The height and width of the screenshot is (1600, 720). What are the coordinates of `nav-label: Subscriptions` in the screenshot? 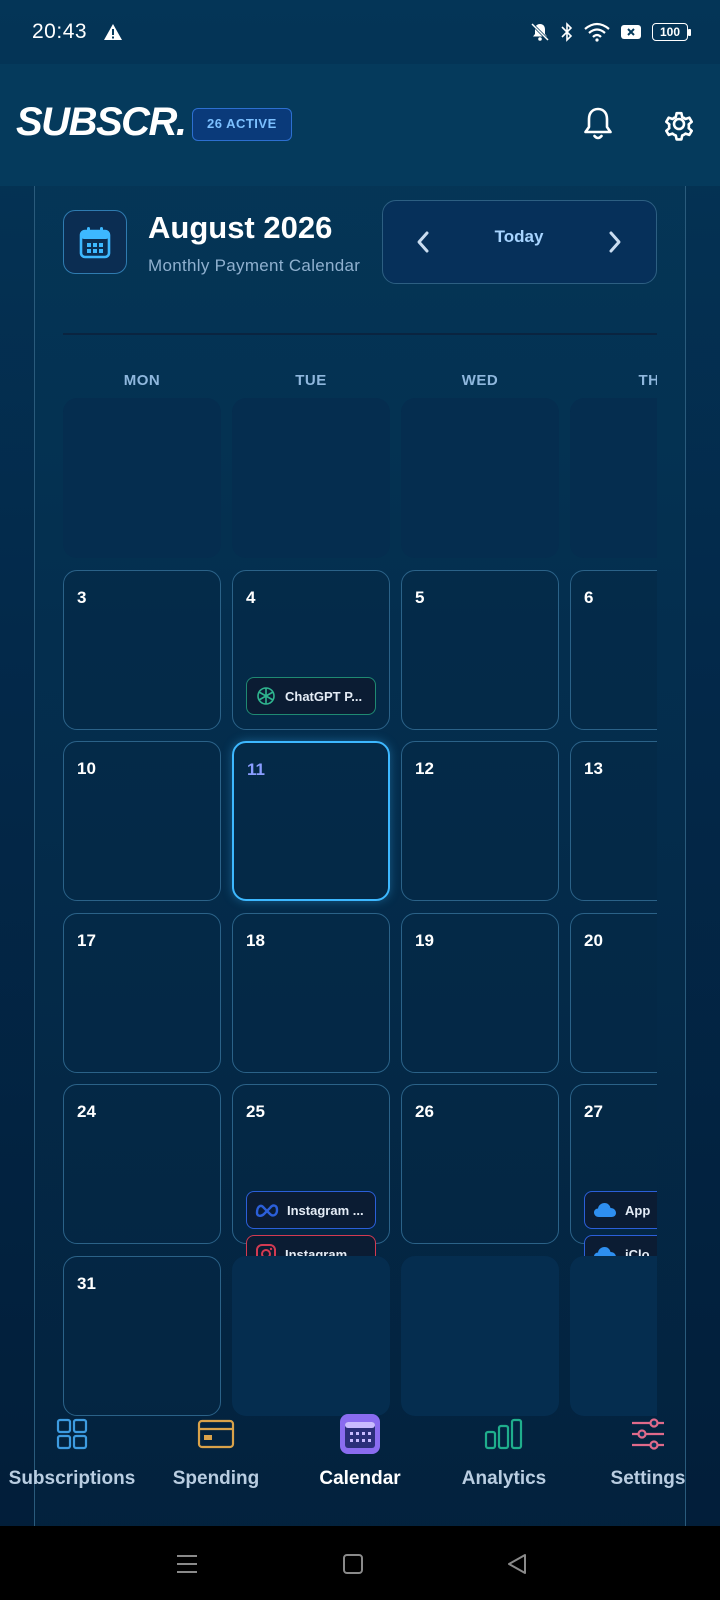 It's located at (72, 1478).